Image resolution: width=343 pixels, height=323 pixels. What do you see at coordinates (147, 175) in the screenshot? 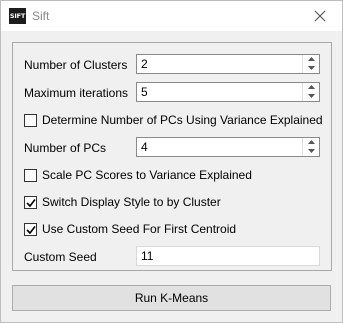
I see `scale-pc-scores-label: Scale PC Scores to Variance Explained` at bounding box center [147, 175].